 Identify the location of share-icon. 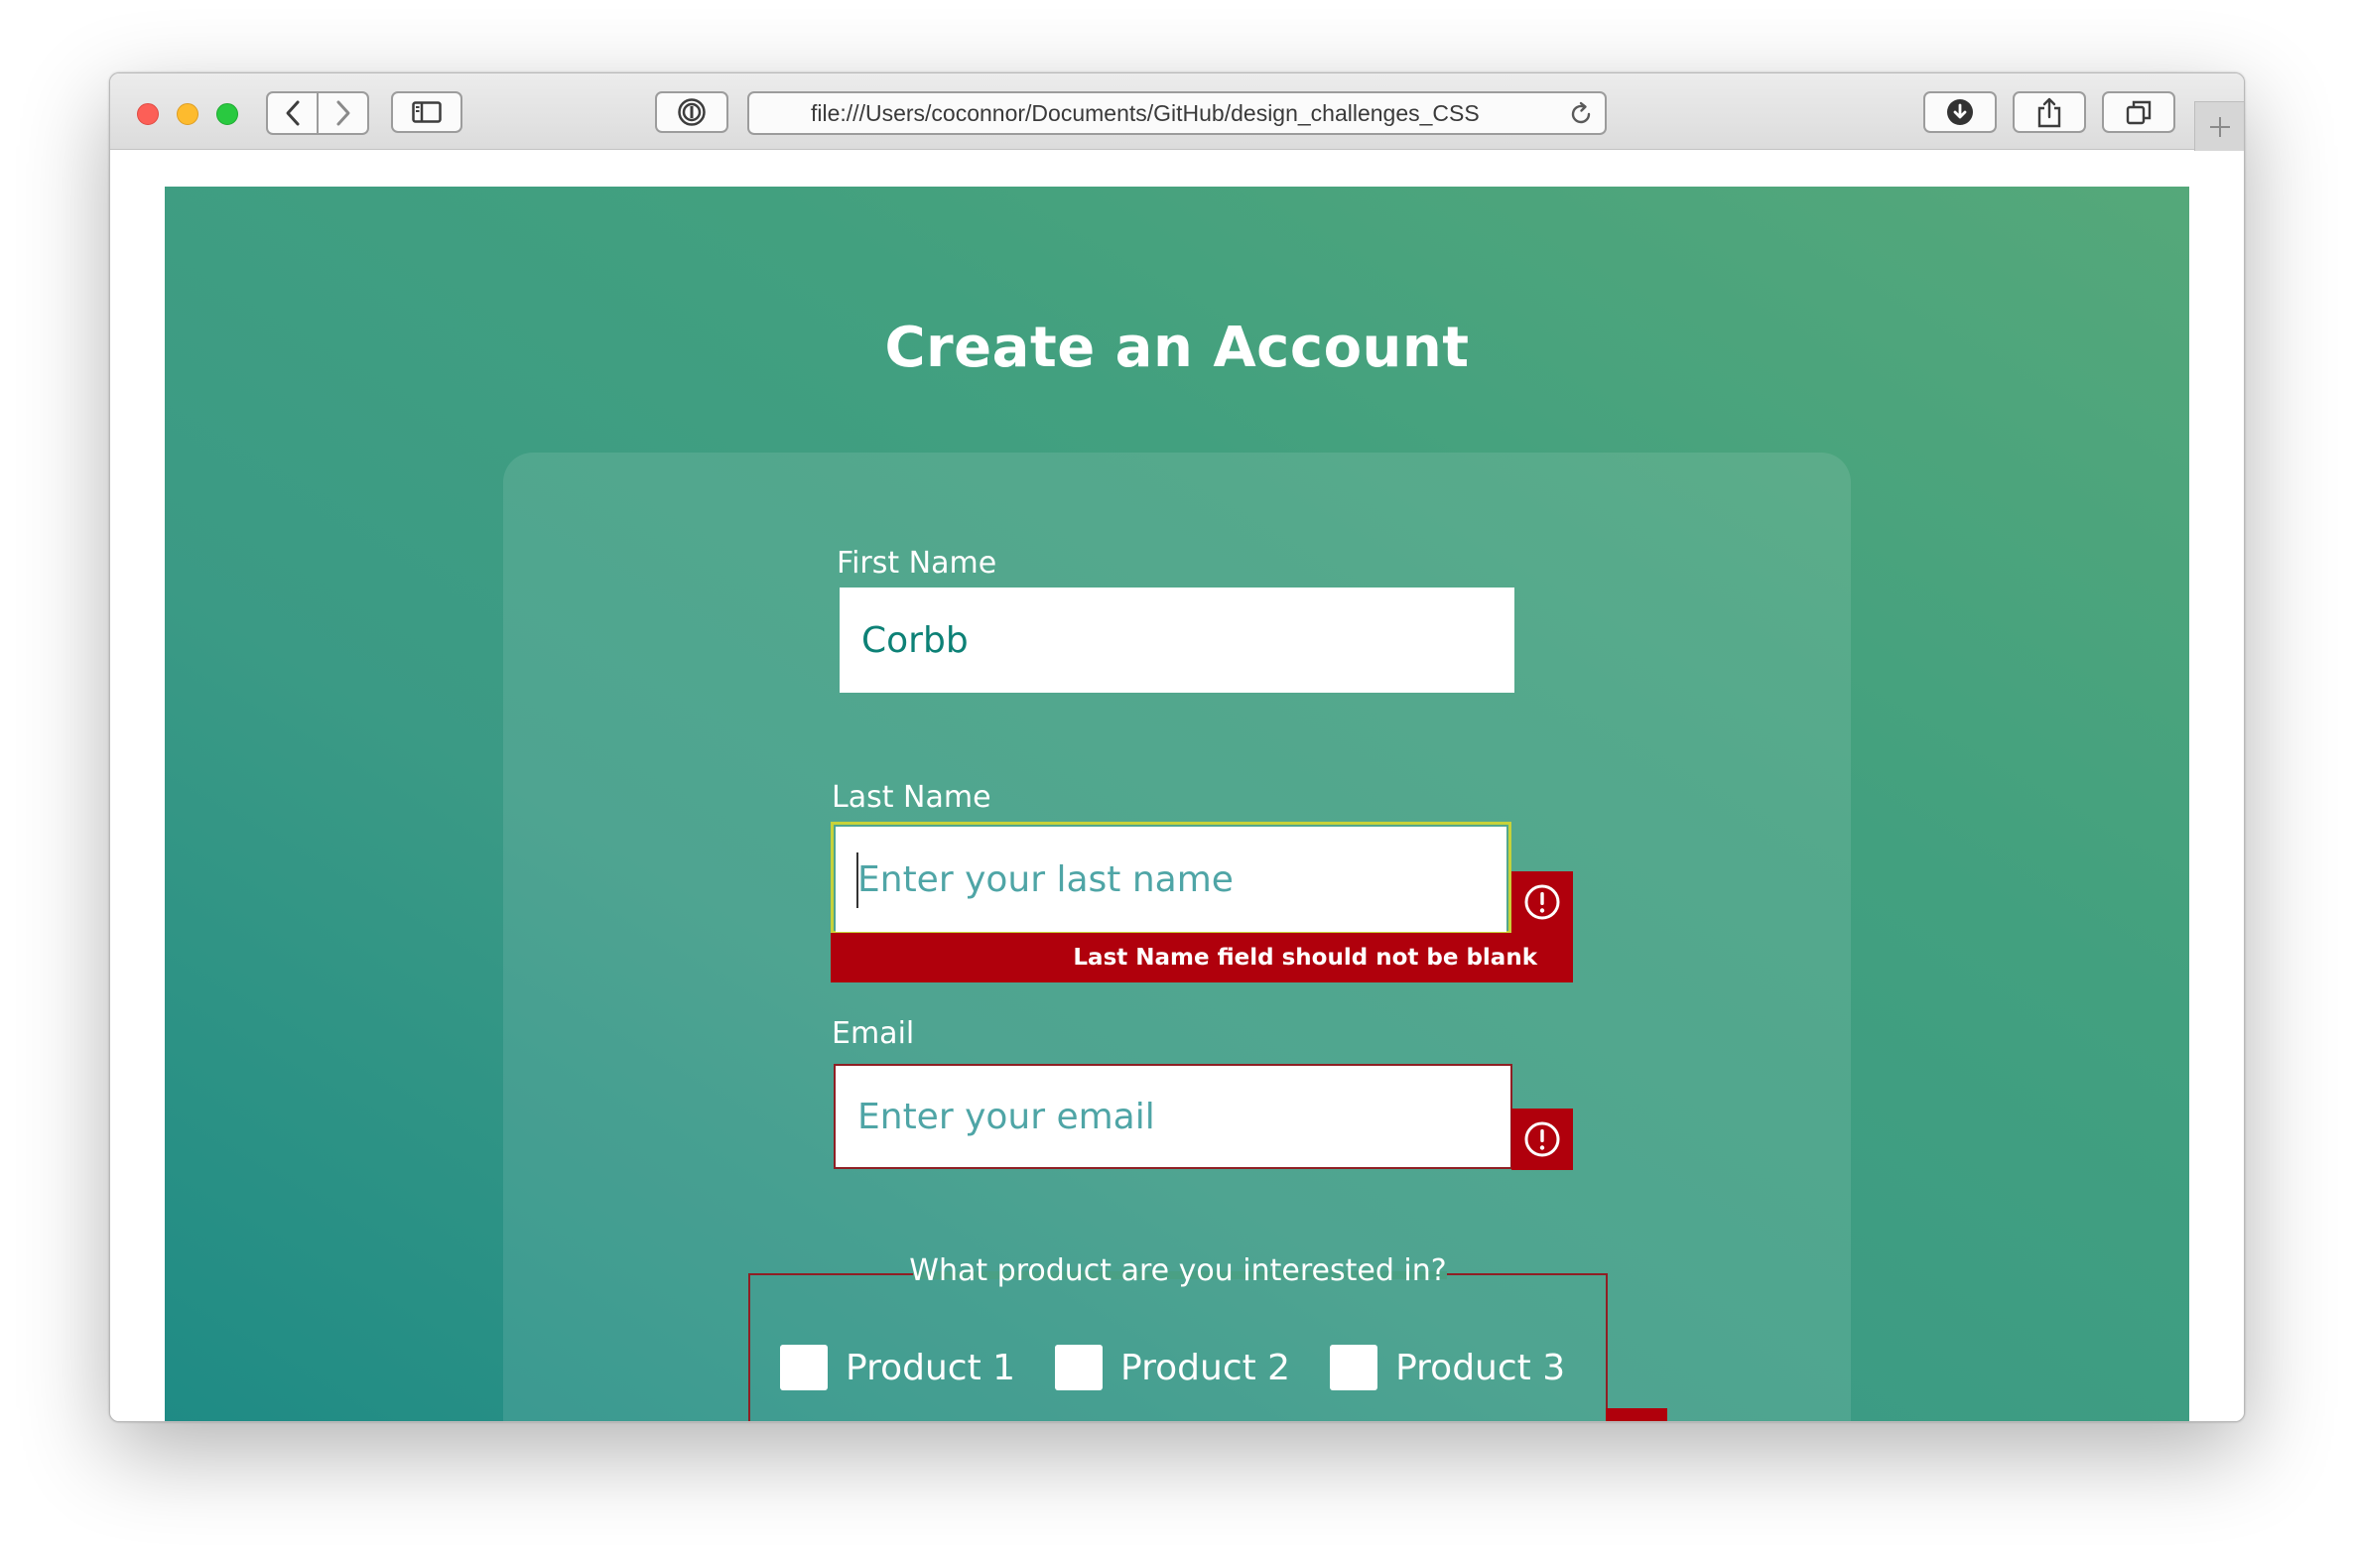
(2049, 112).